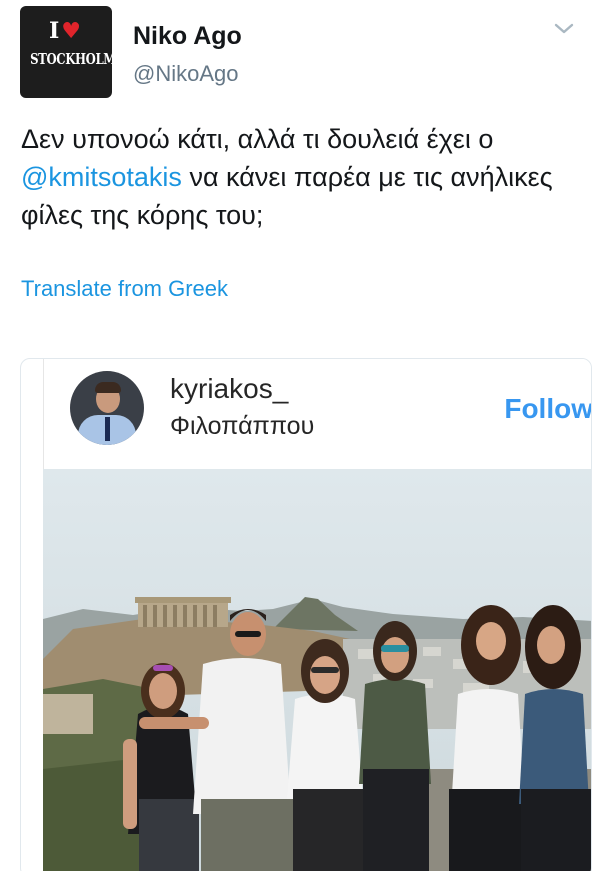 The width and height of the screenshot is (600, 871). Describe the element at coordinates (71, 59) in the screenshot. I see `avatar-logo-line2: STOCKHOLM` at that location.